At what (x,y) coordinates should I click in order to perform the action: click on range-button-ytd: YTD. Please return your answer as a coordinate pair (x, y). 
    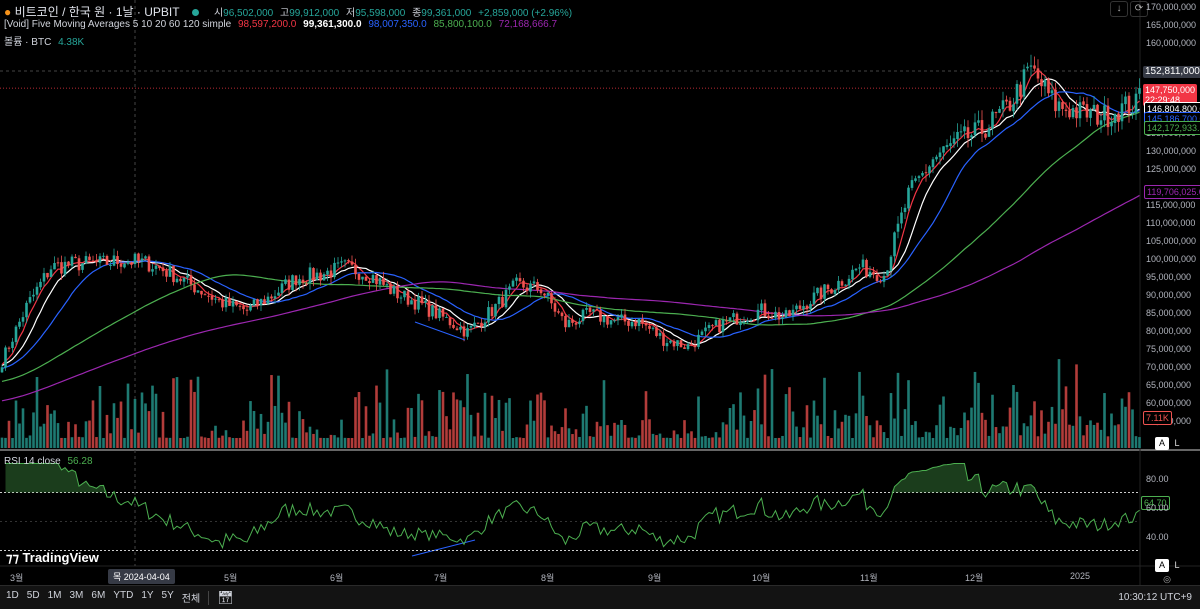
    Looking at the image, I should click on (123, 597).